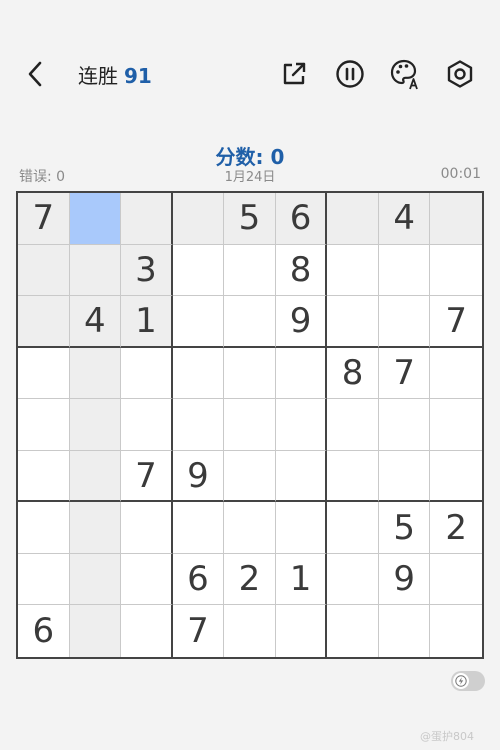  I want to click on streak-label: 连胜, so click(98, 76).